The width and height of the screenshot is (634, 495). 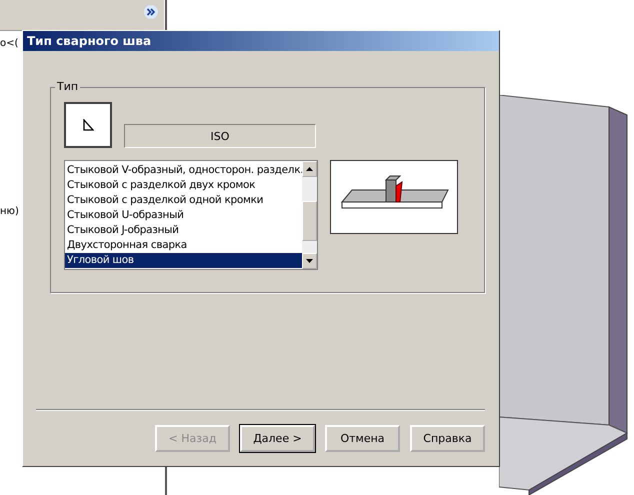 What do you see at coordinates (261, 41) in the screenshot?
I see `window-title: Тип сварного шва` at bounding box center [261, 41].